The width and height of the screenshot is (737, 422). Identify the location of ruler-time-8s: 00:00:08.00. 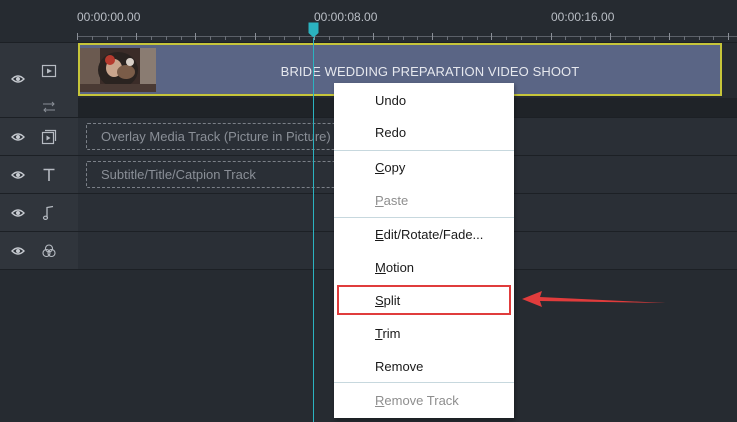
(346, 17).